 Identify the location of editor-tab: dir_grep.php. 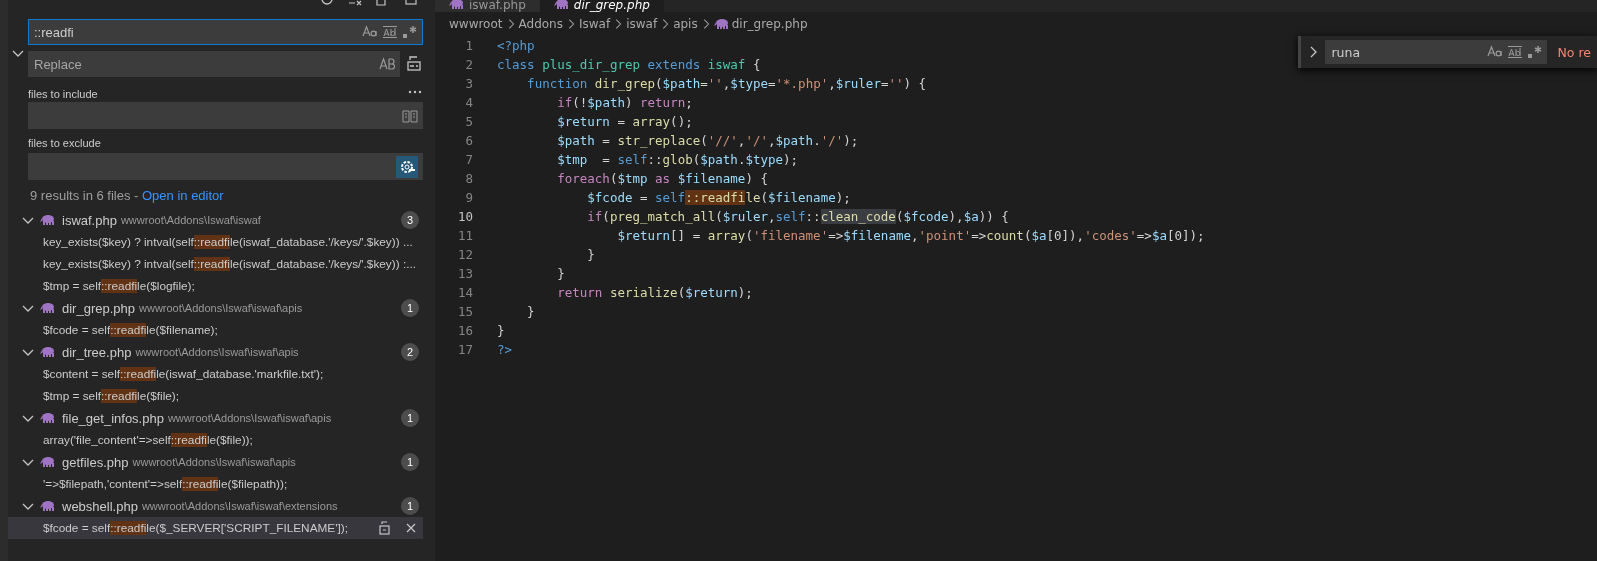
(601, 6).